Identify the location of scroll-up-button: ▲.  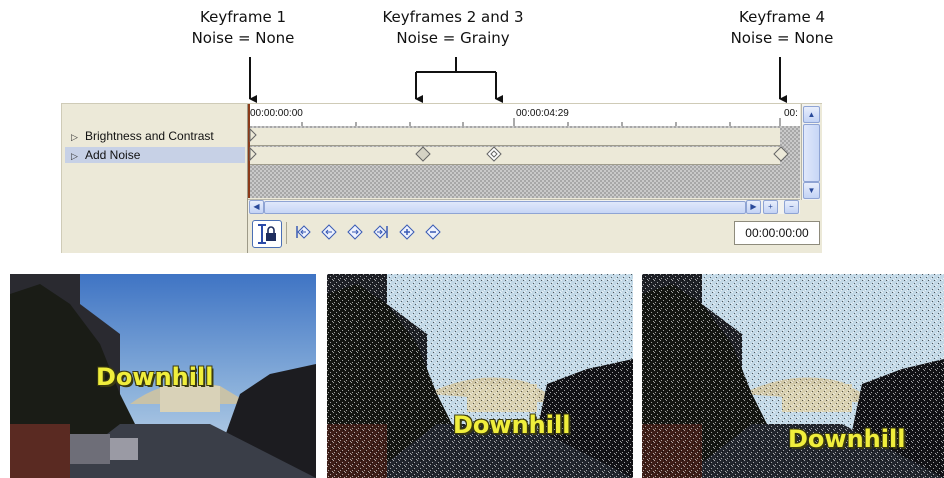
(811, 114).